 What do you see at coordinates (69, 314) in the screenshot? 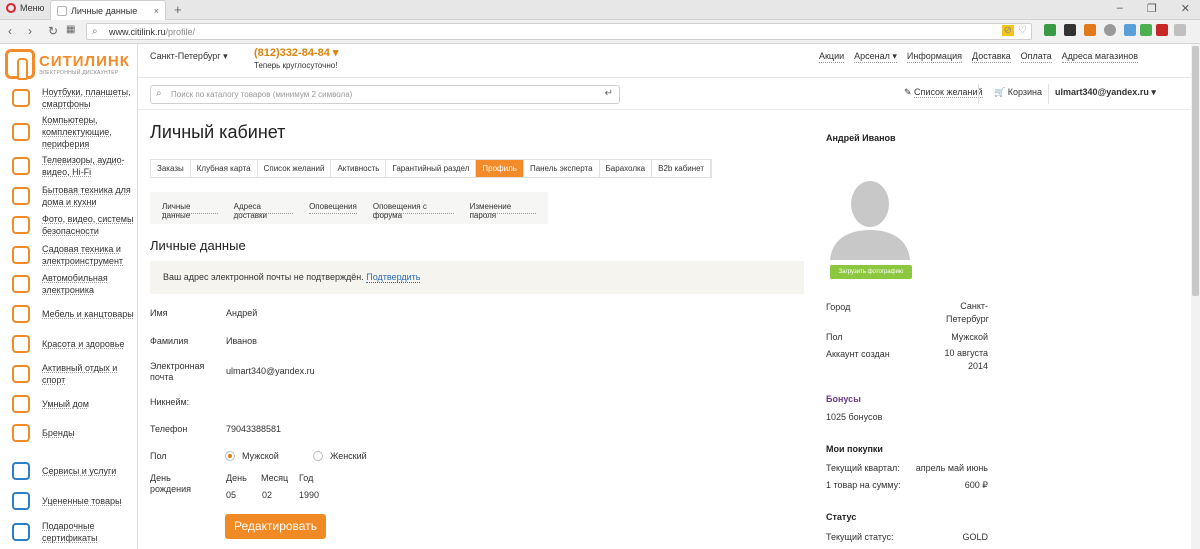
I see `category-item: Мебель и канцтовары` at bounding box center [69, 314].